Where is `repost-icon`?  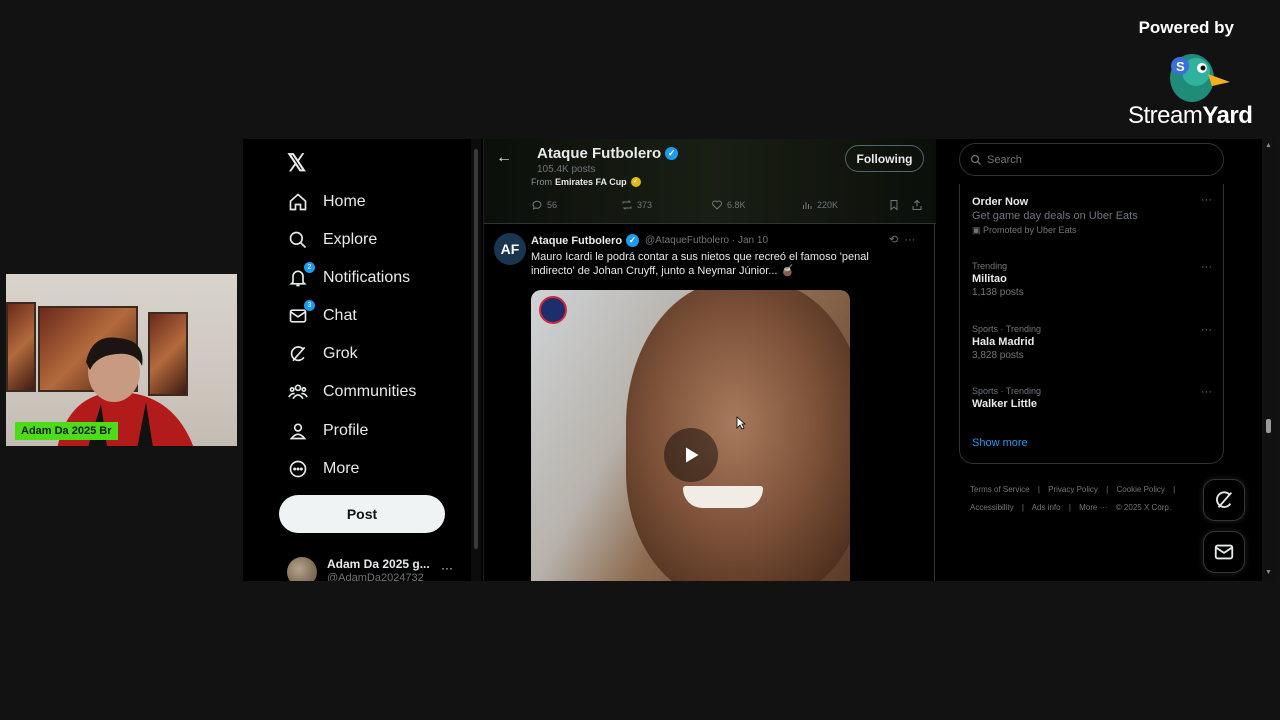 repost-icon is located at coordinates (627, 205).